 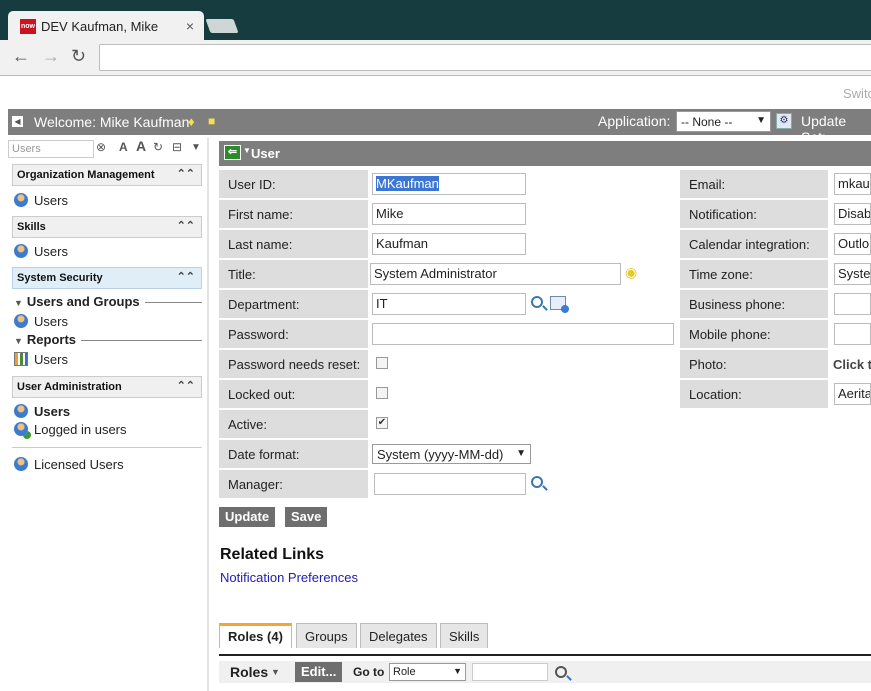 I want to click on selected-text: MKaufman, so click(x=407, y=183).